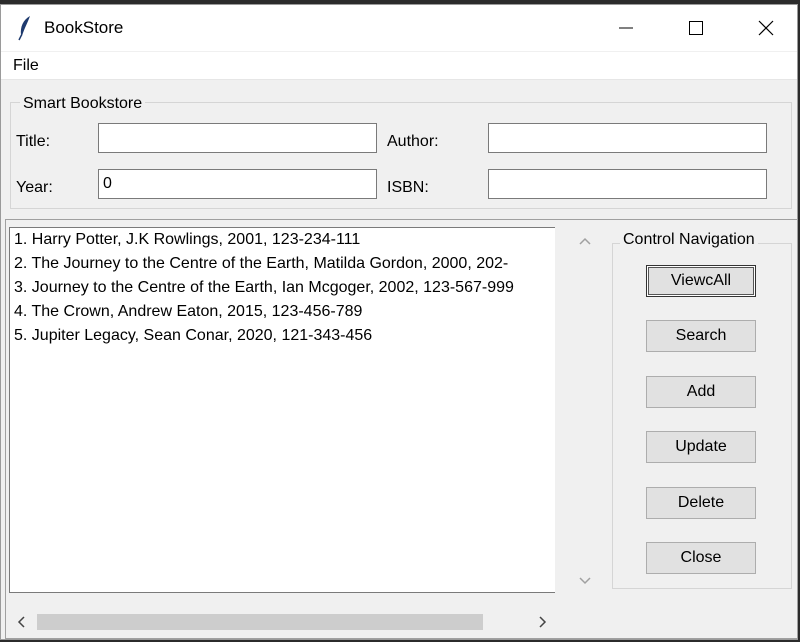 This screenshot has width=800, height=642. Describe the element at coordinates (701, 336) in the screenshot. I see `search-button: Search` at that location.